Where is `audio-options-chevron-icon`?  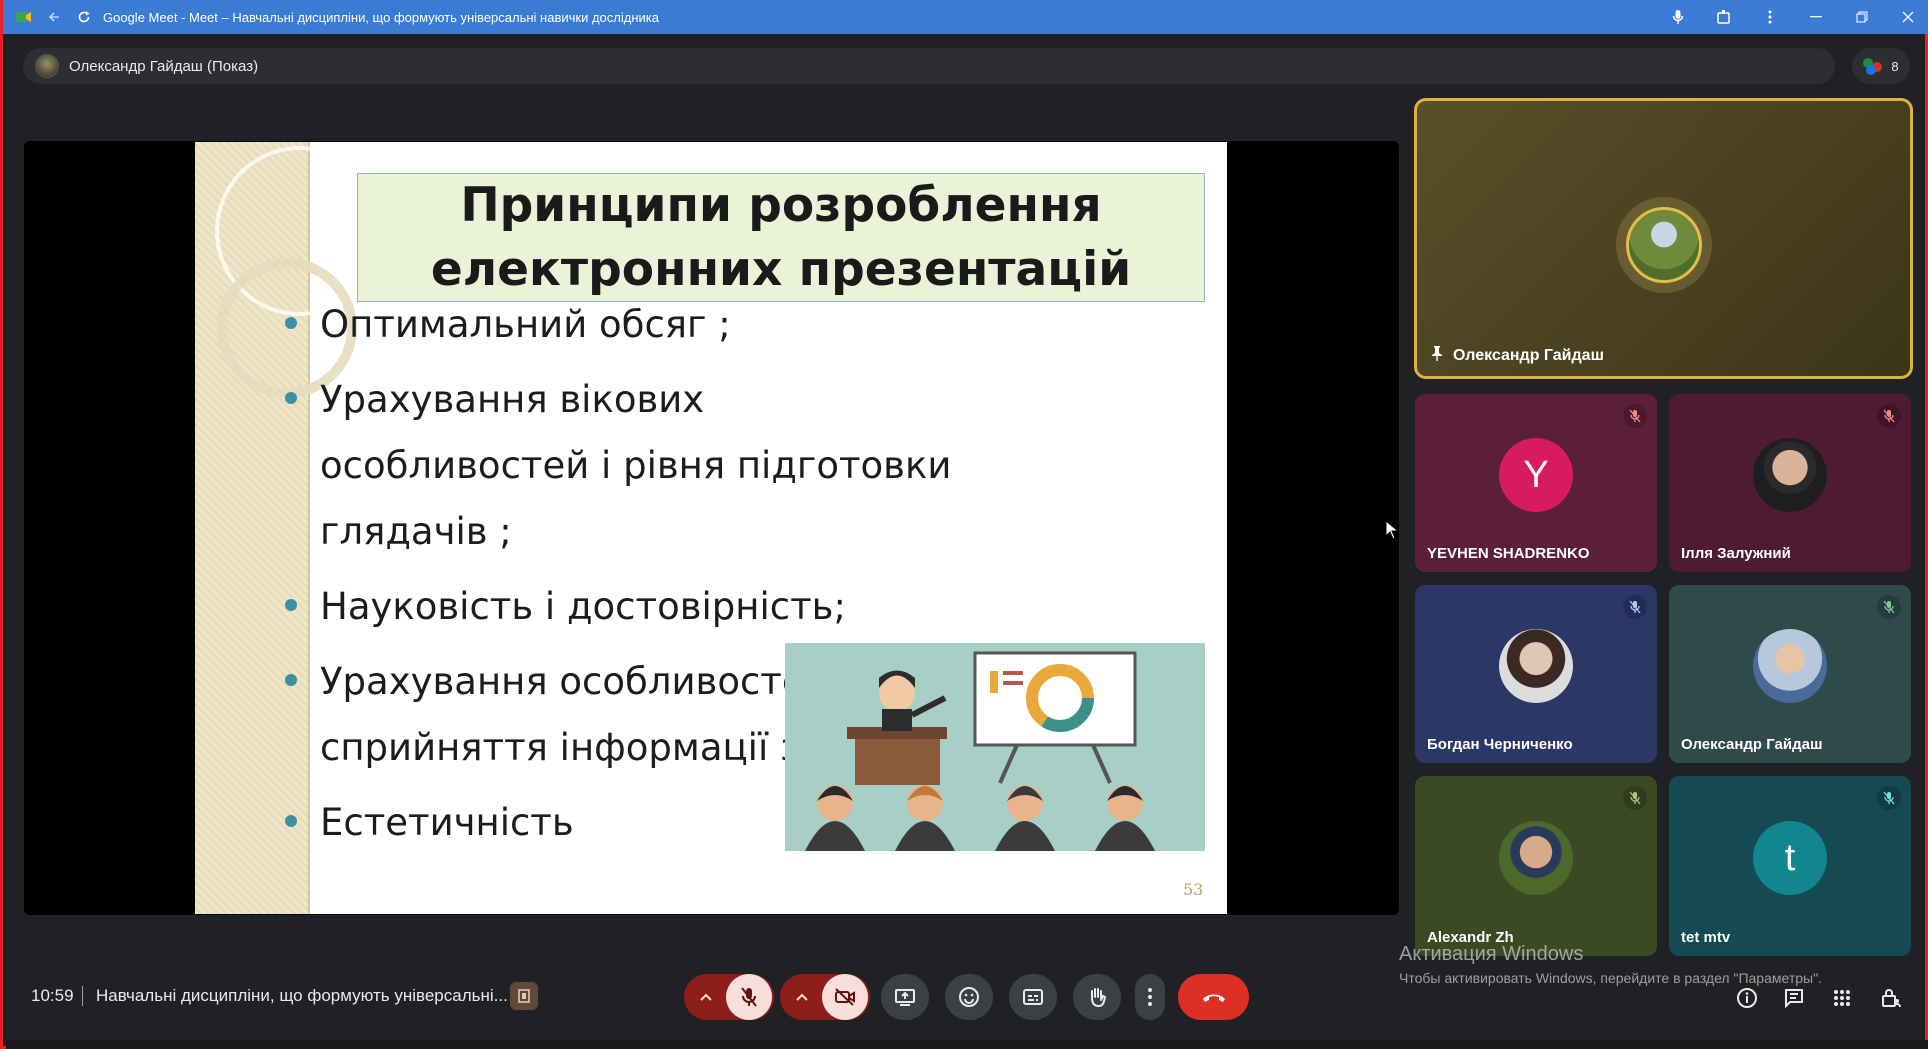
audio-options-chevron-icon is located at coordinates (706, 997).